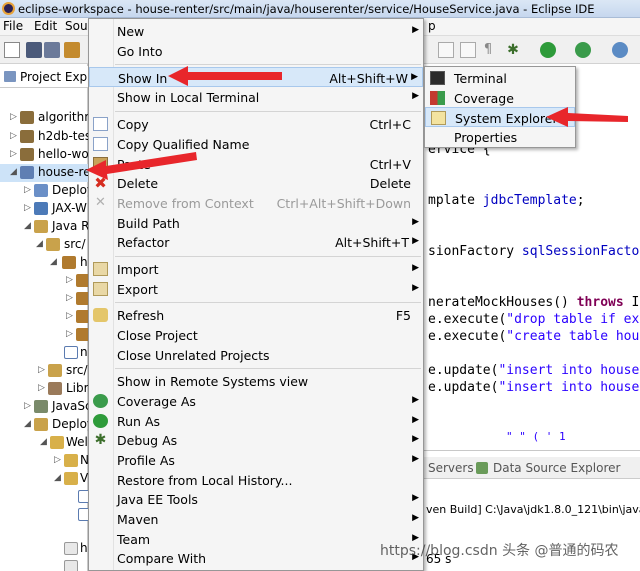 The height and width of the screenshot is (571, 640). What do you see at coordinates (44, 425) in the screenshot?
I see `tree-item-deployed: ◢ Deploy` at bounding box center [44, 425].